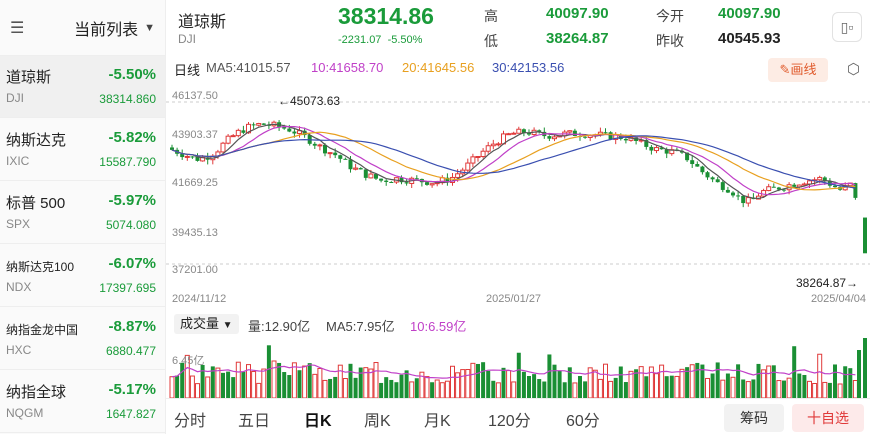 The width and height of the screenshot is (870, 434). I want to click on watchlist-item: 纳指金龙中国 HXC -8.87% 6880.477, so click(82, 339).